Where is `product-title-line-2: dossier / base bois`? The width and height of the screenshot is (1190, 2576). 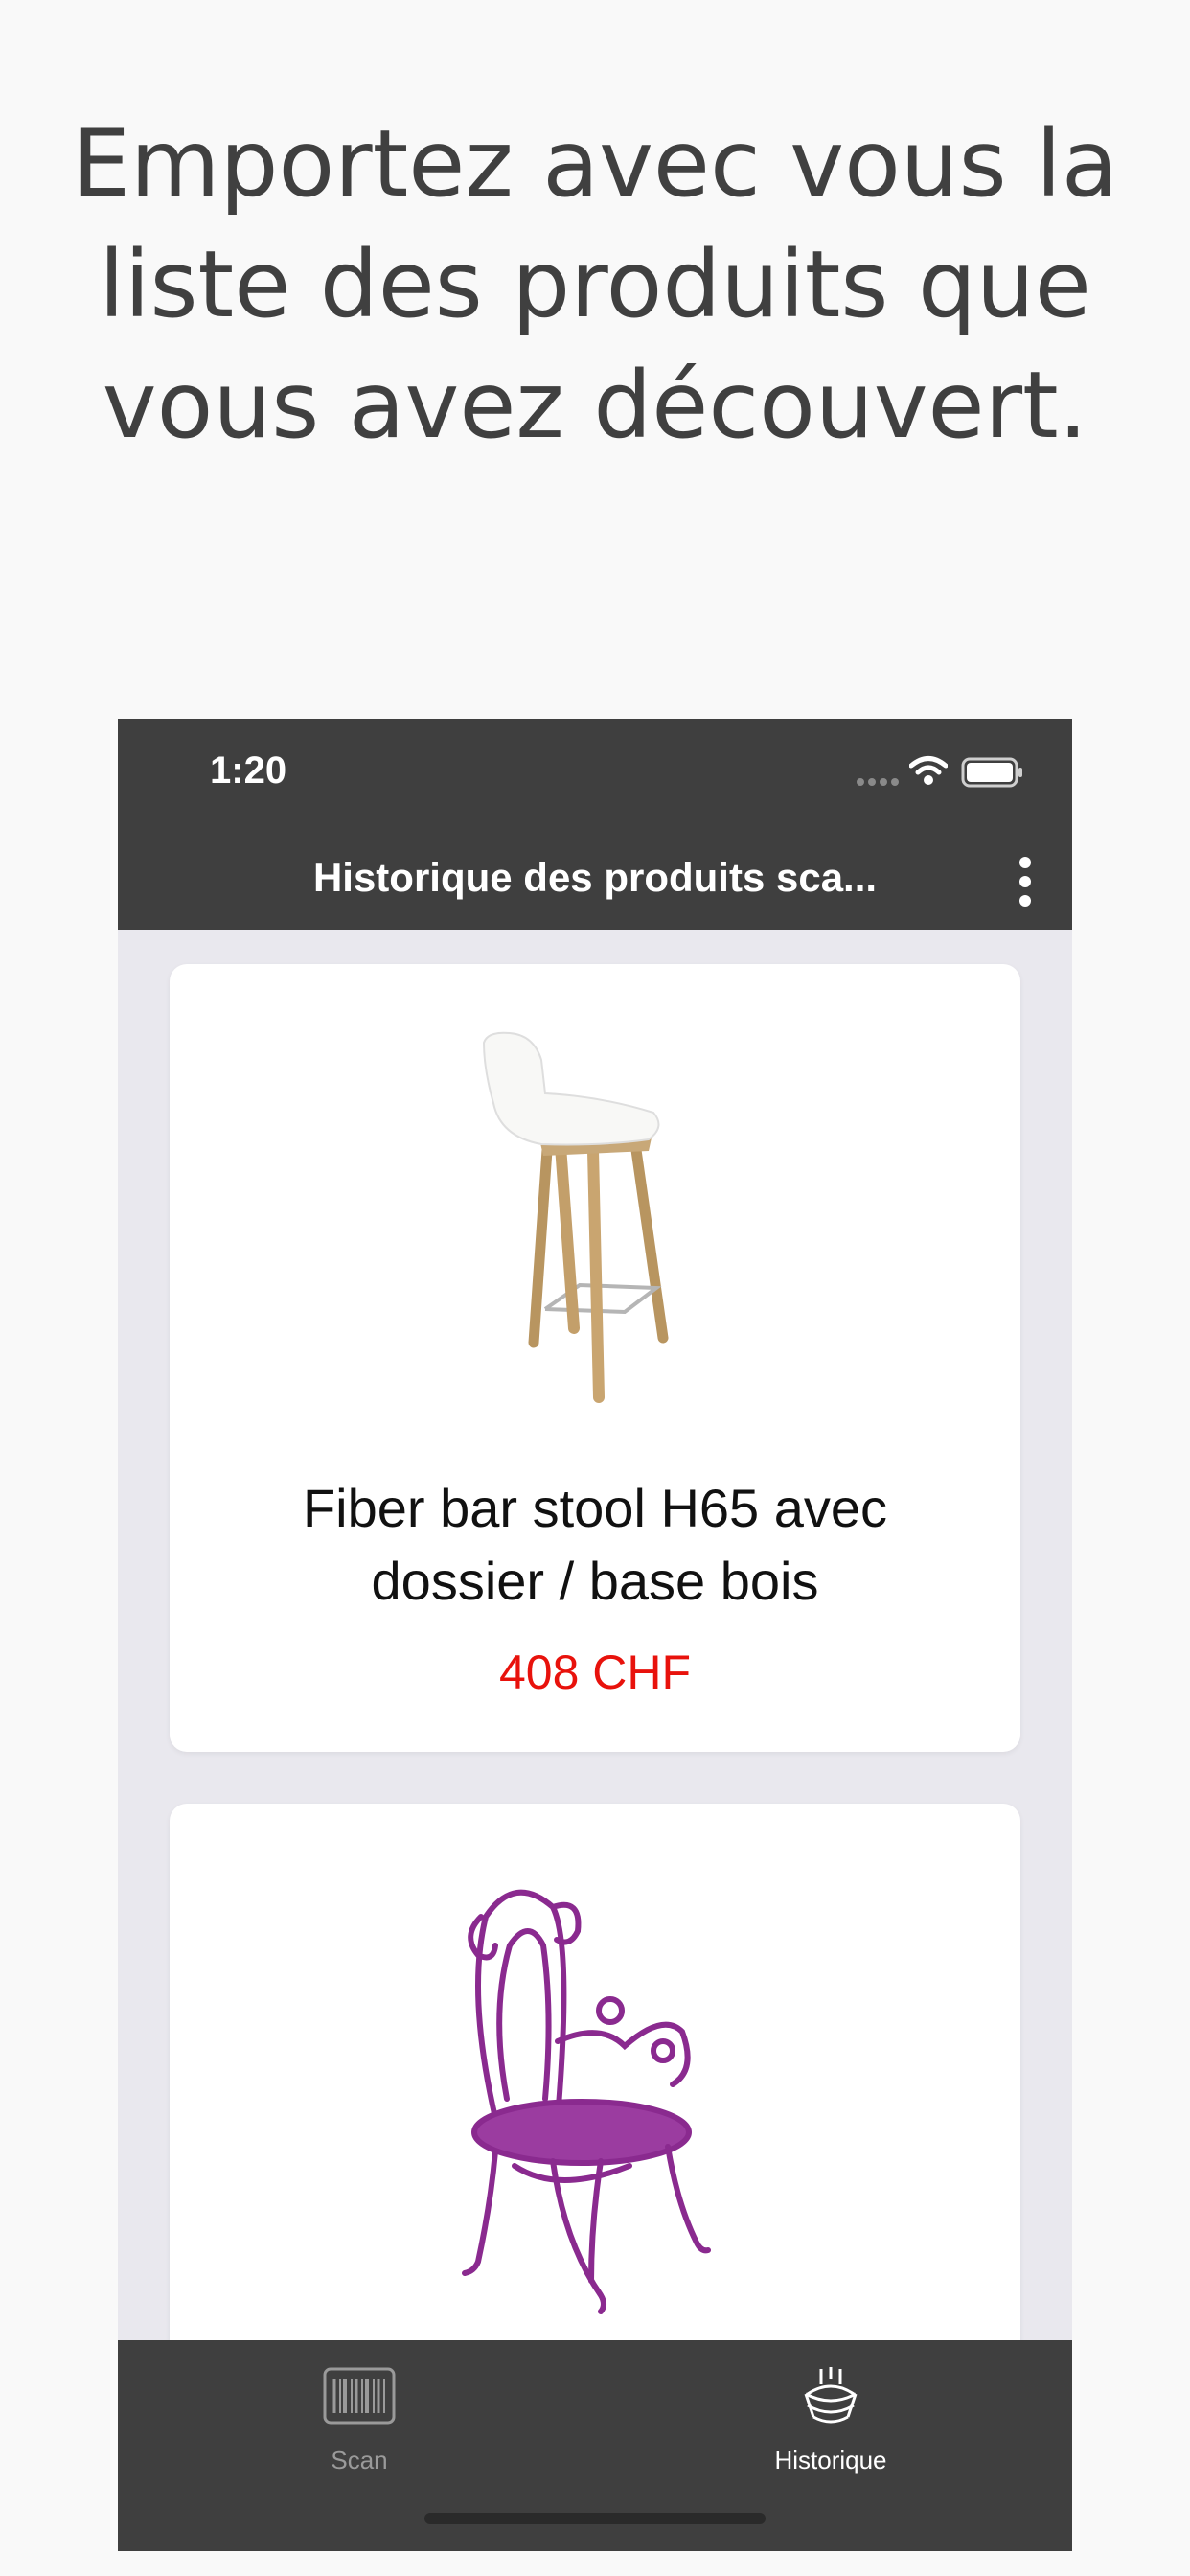
product-title-line-2: dossier / base bois is located at coordinates (595, 1581).